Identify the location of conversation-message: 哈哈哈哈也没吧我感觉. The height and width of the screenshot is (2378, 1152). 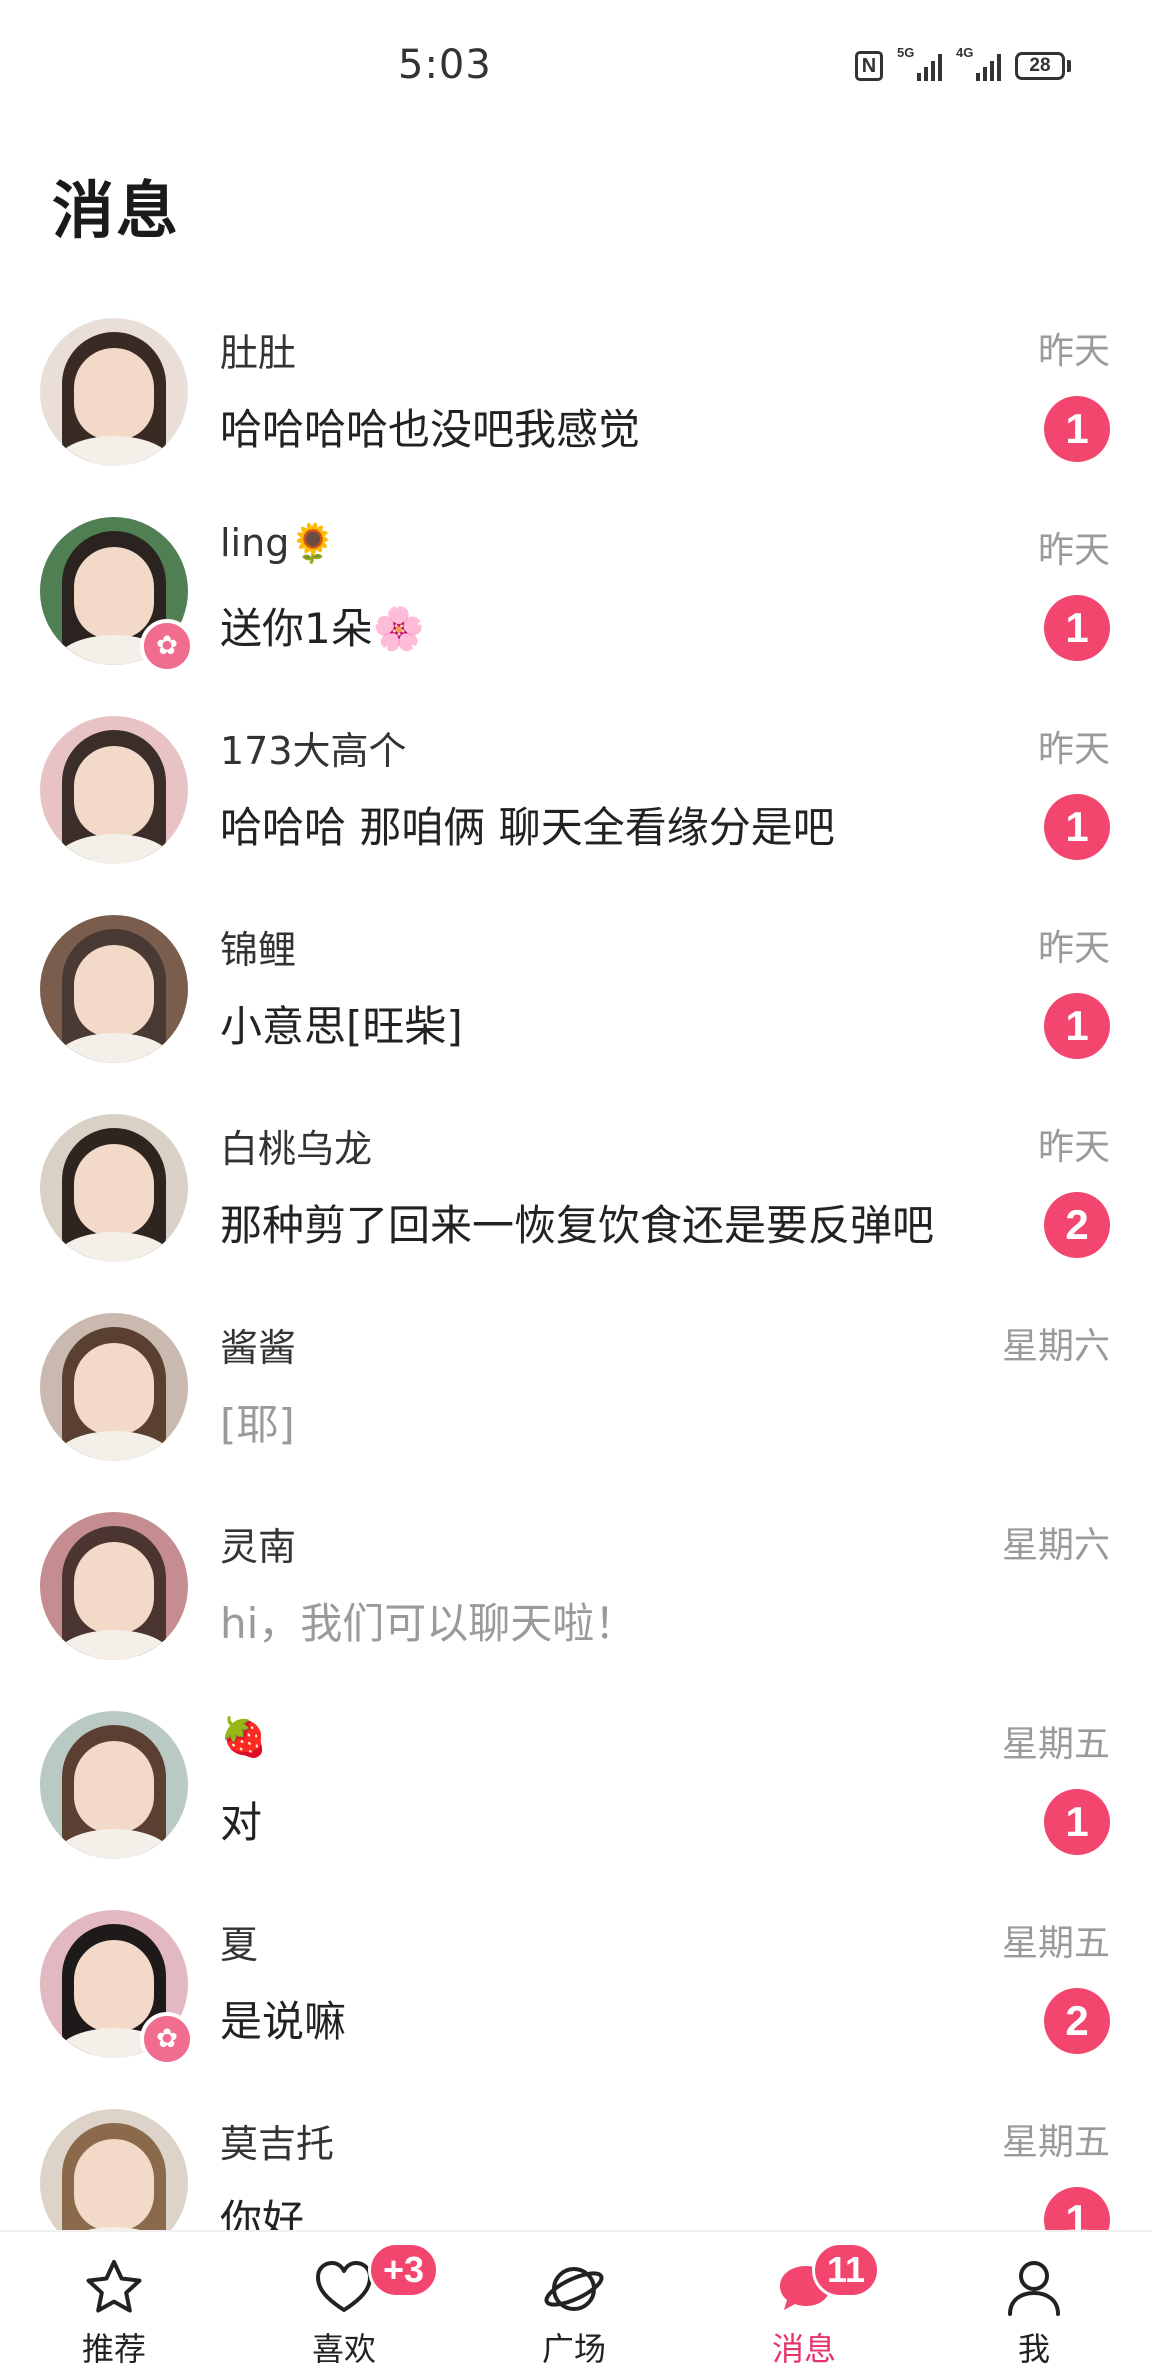
(430, 429).